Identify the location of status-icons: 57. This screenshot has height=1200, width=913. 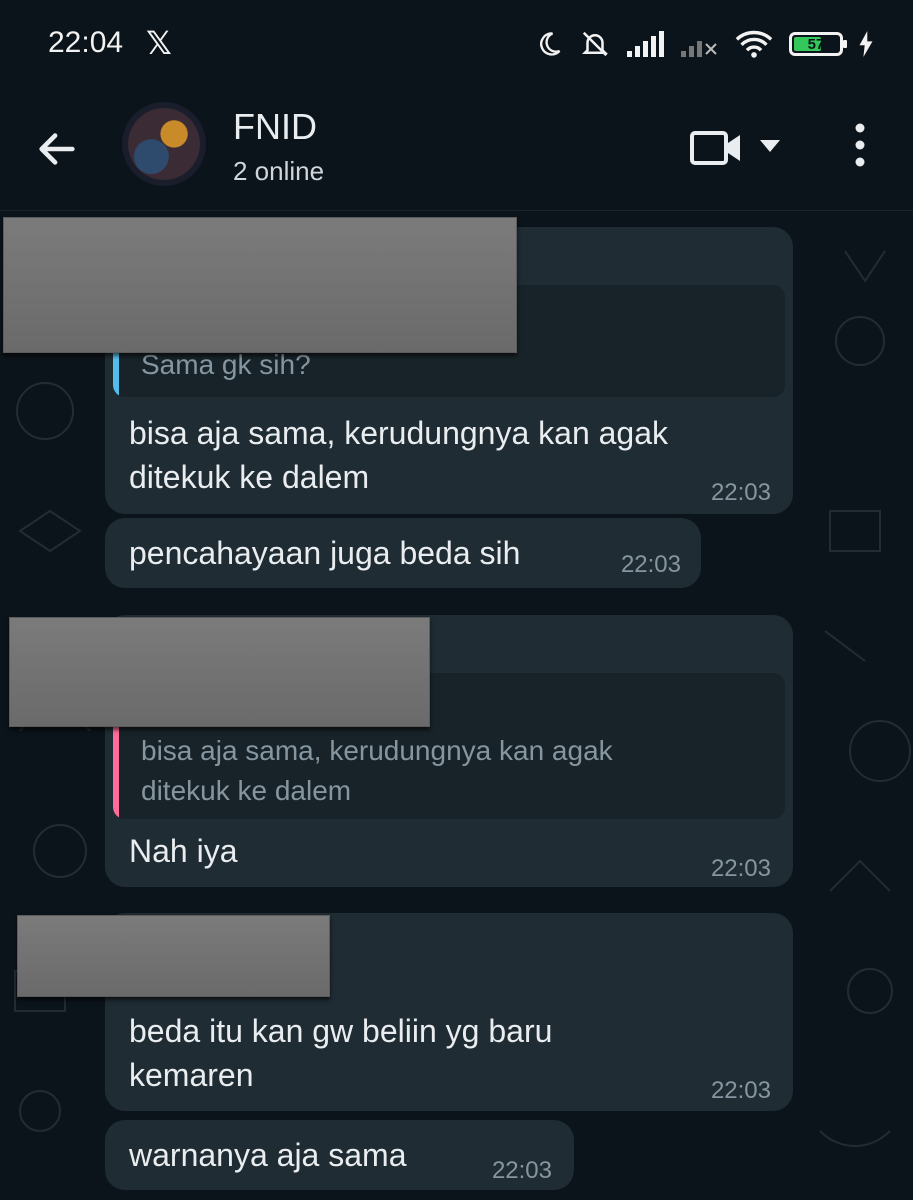
(704, 44).